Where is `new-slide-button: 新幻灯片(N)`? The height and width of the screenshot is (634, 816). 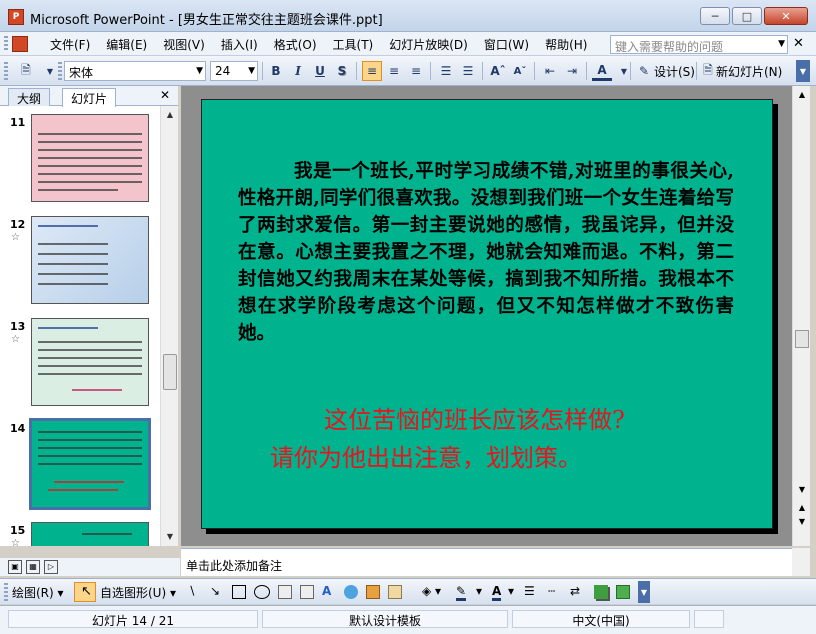
new-slide-button: 新幻灯片(N) is located at coordinates (749, 71).